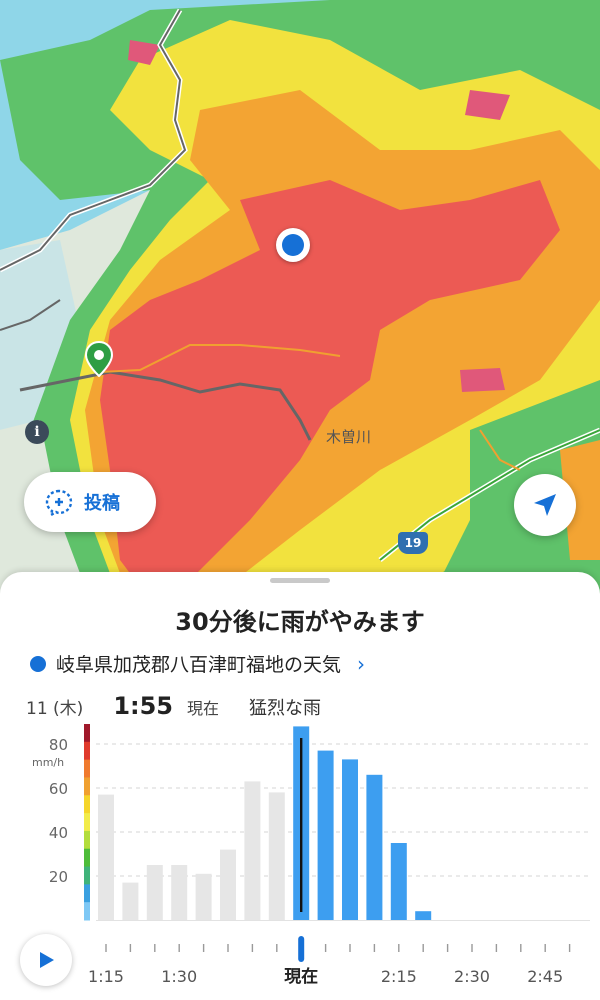 The width and height of the screenshot is (600, 1000). What do you see at coordinates (179, 892) in the screenshot?
I see `rain-bar-1:30` at bounding box center [179, 892].